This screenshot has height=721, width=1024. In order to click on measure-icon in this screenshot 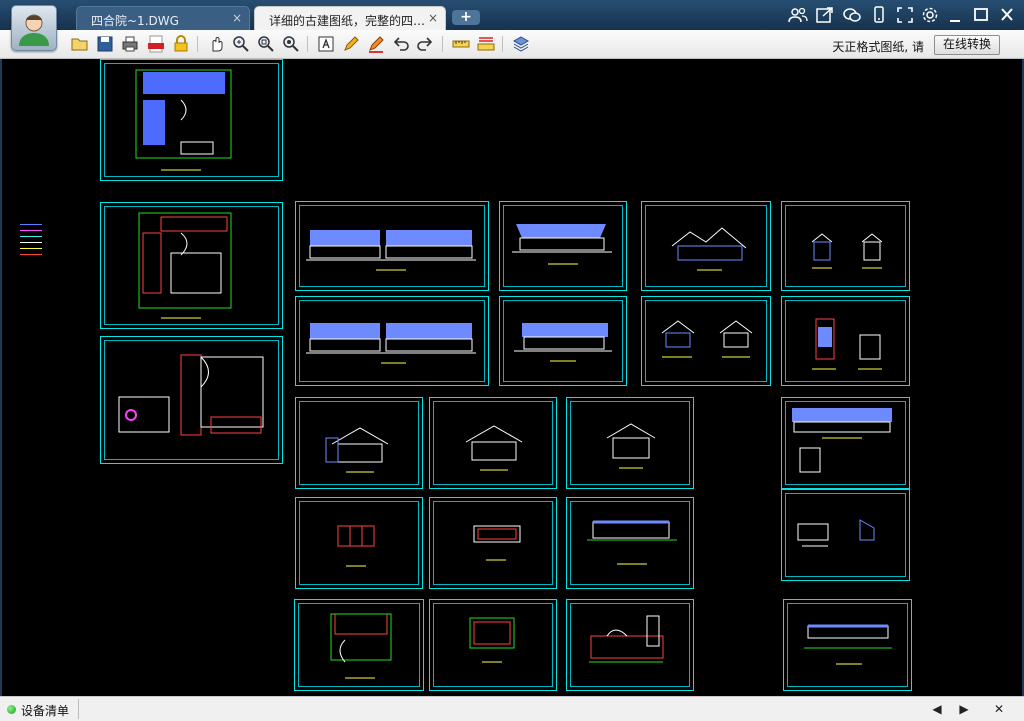, I will do `click(461, 44)`.